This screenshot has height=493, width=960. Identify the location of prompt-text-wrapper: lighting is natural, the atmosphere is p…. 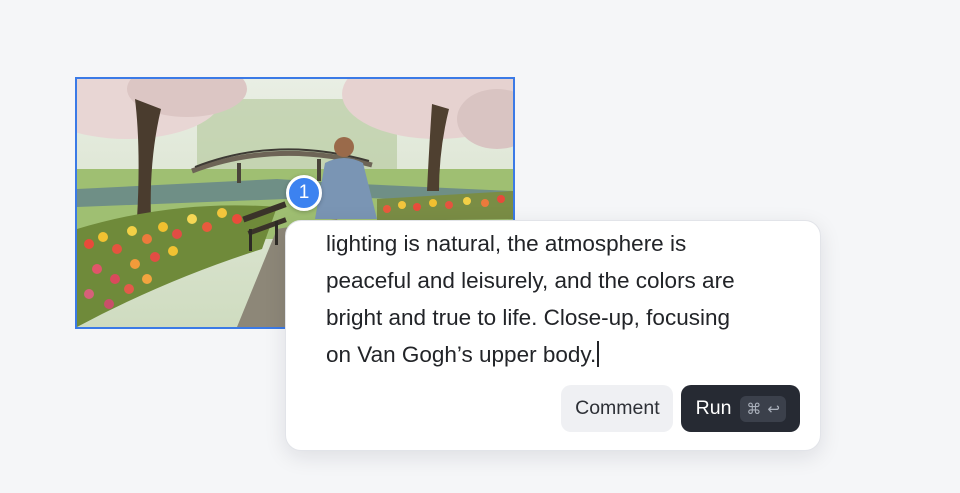
(556, 299).